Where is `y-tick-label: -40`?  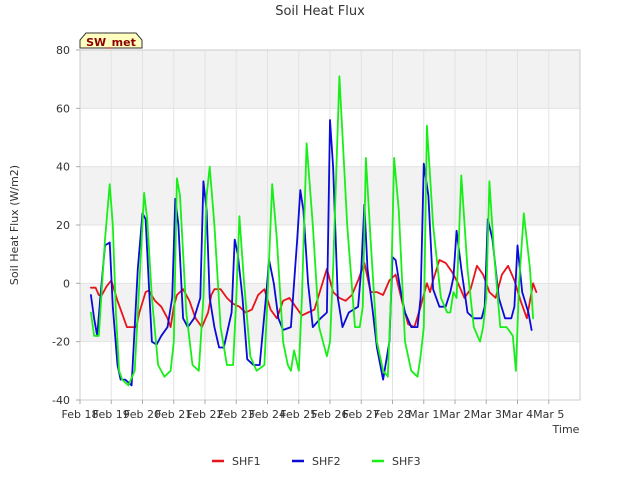 y-tick-label: -40 is located at coordinates (61, 400).